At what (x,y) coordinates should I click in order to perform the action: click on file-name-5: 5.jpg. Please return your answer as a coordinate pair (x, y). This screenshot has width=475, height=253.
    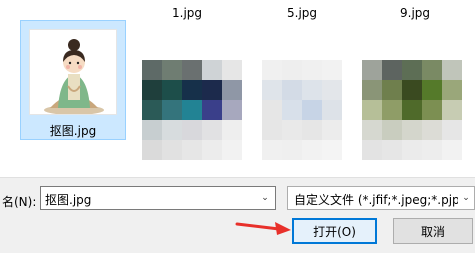
    Looking at the image, I should click on (302, 13).